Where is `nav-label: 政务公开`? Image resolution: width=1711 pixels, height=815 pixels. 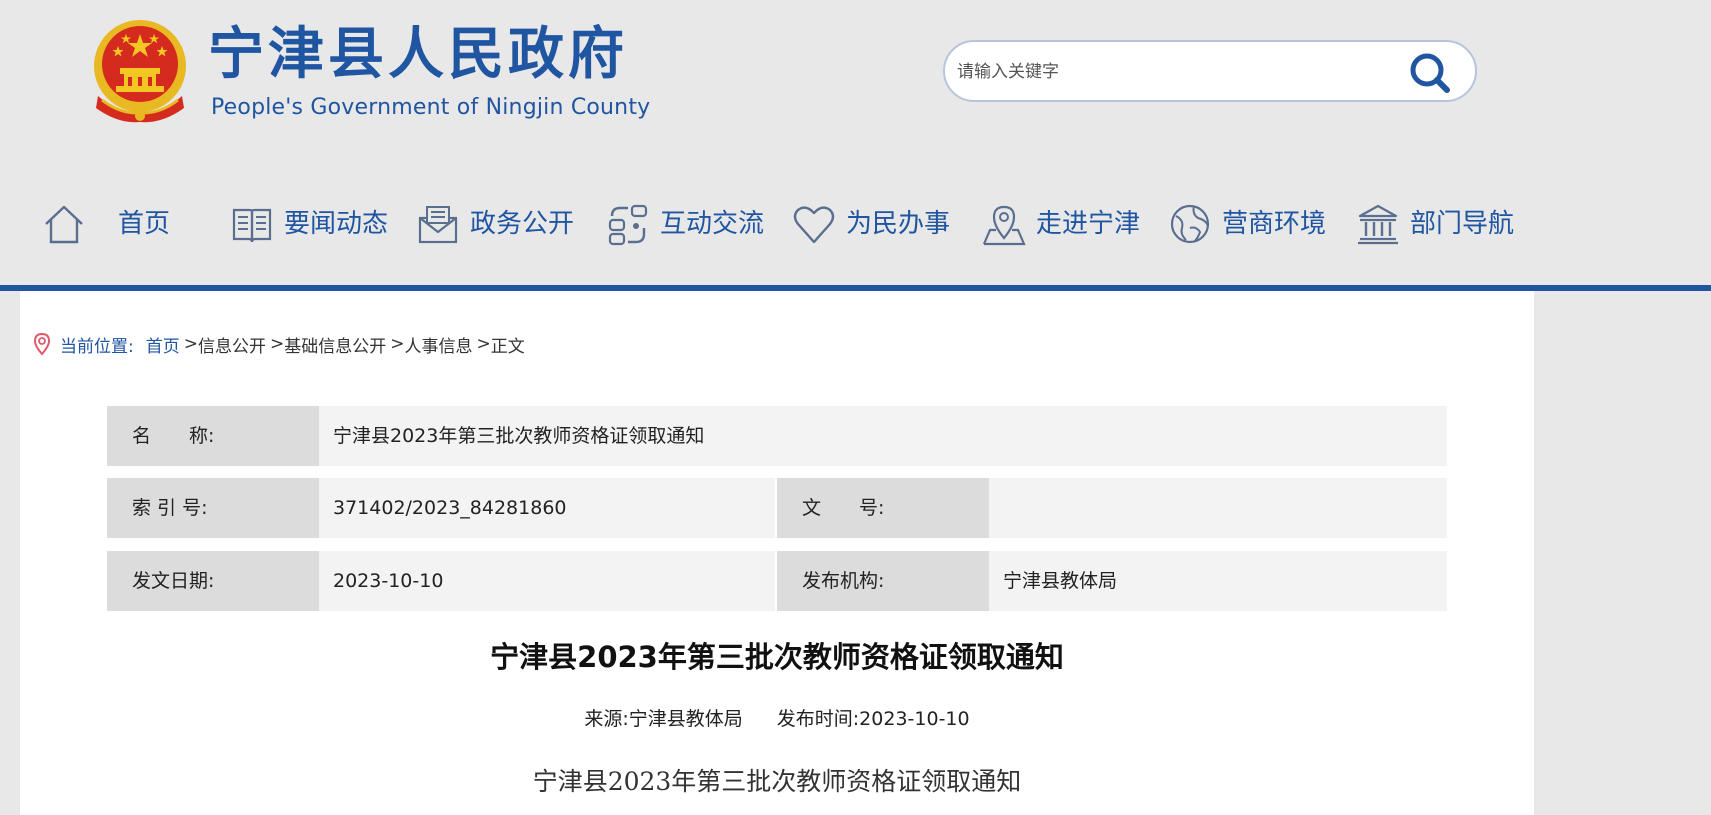 nav-label: 政务公开 is located at coordinates (522, 224).